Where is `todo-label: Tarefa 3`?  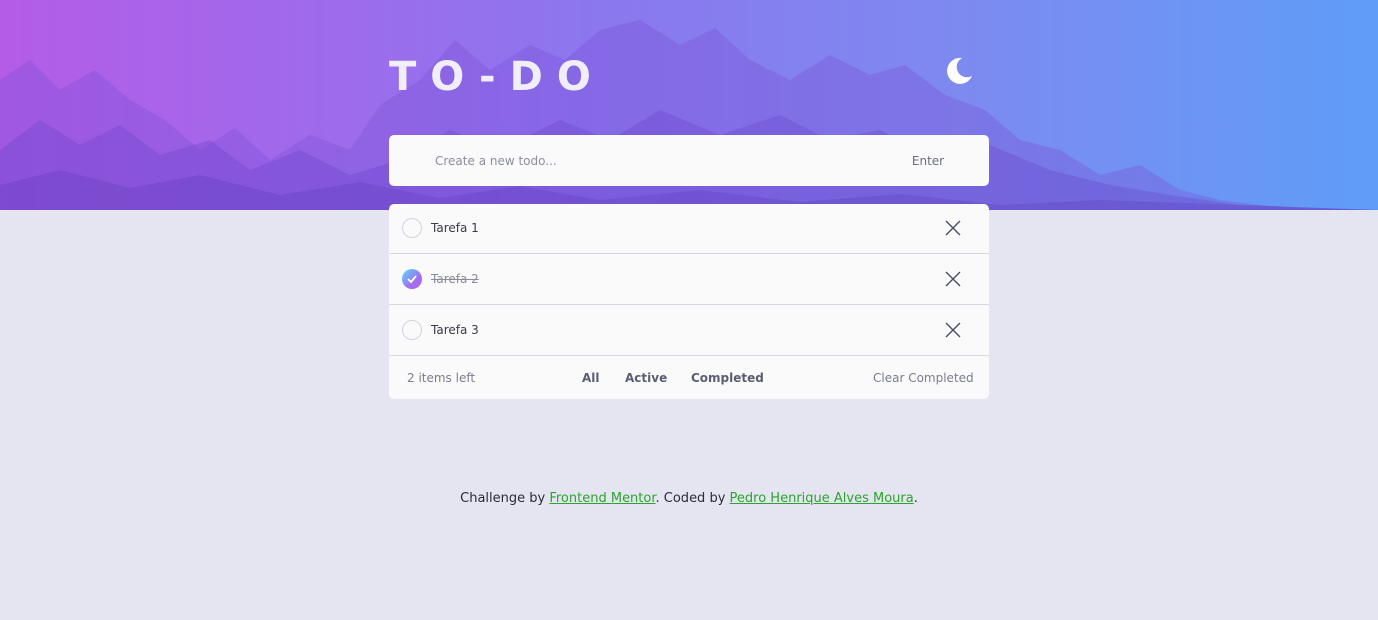 todo-label: Tarefa 3 is located at coordinates (455, 330).